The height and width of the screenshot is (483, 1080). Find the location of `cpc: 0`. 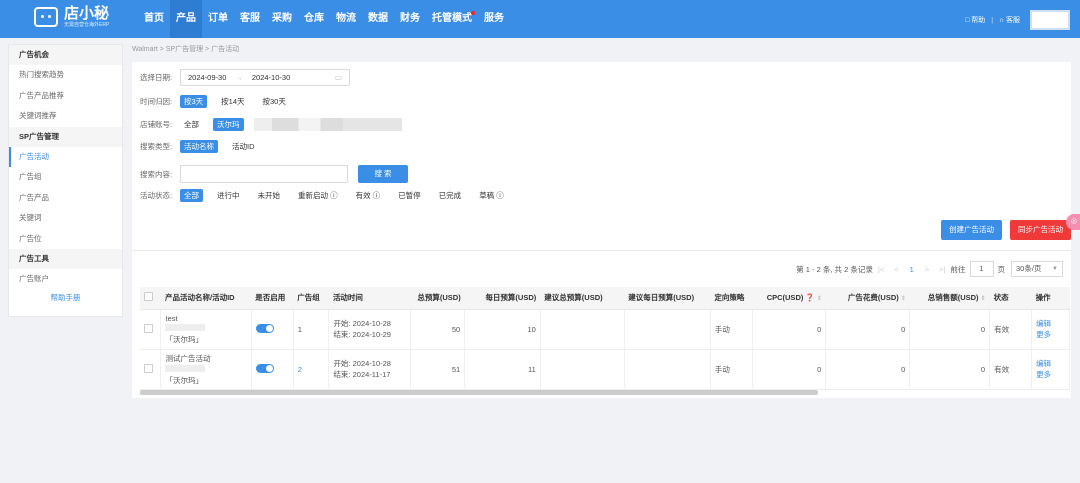

cpc: 0 is located at coordinates (819, 329).